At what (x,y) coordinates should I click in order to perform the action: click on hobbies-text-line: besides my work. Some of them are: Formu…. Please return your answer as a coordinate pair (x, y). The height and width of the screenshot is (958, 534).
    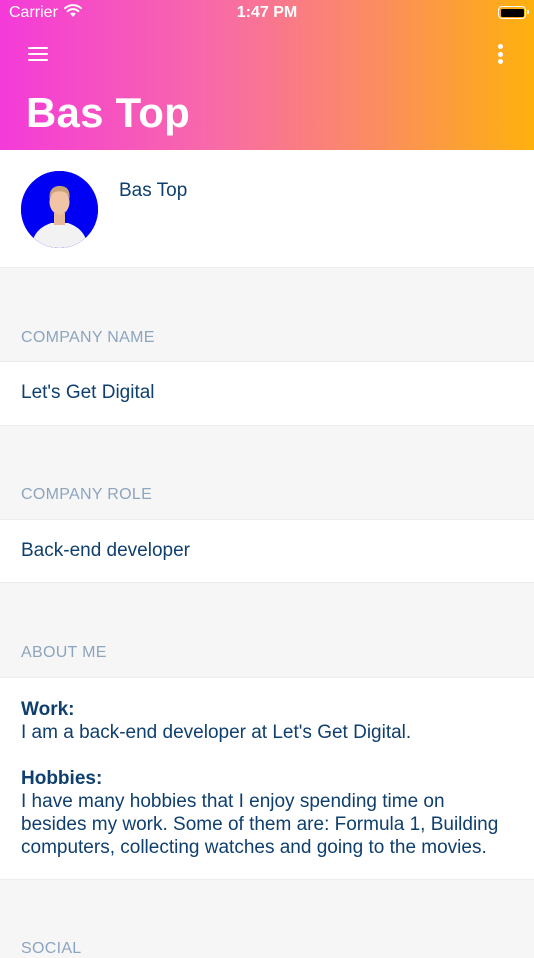
    Looking at the image, I should click on (260, 824).